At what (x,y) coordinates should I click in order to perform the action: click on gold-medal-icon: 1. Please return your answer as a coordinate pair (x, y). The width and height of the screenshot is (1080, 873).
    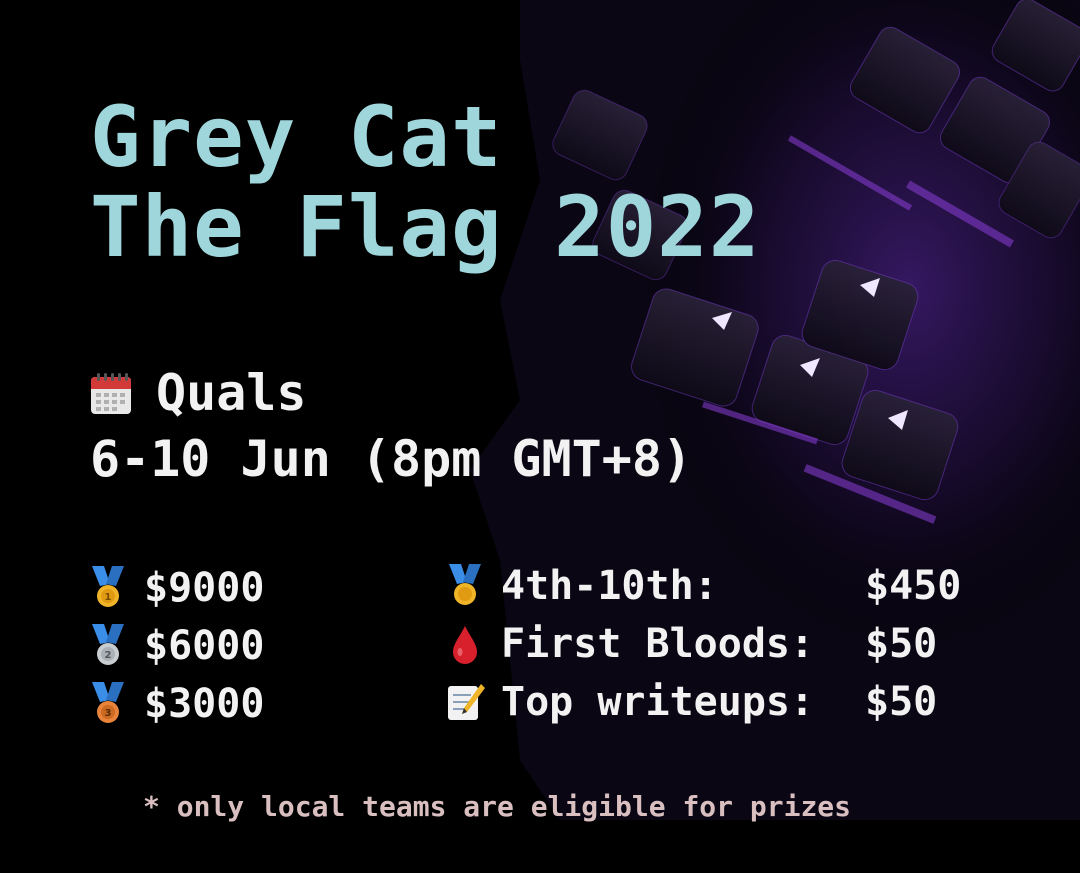
    Looking at the image, I should click on (108, 586).